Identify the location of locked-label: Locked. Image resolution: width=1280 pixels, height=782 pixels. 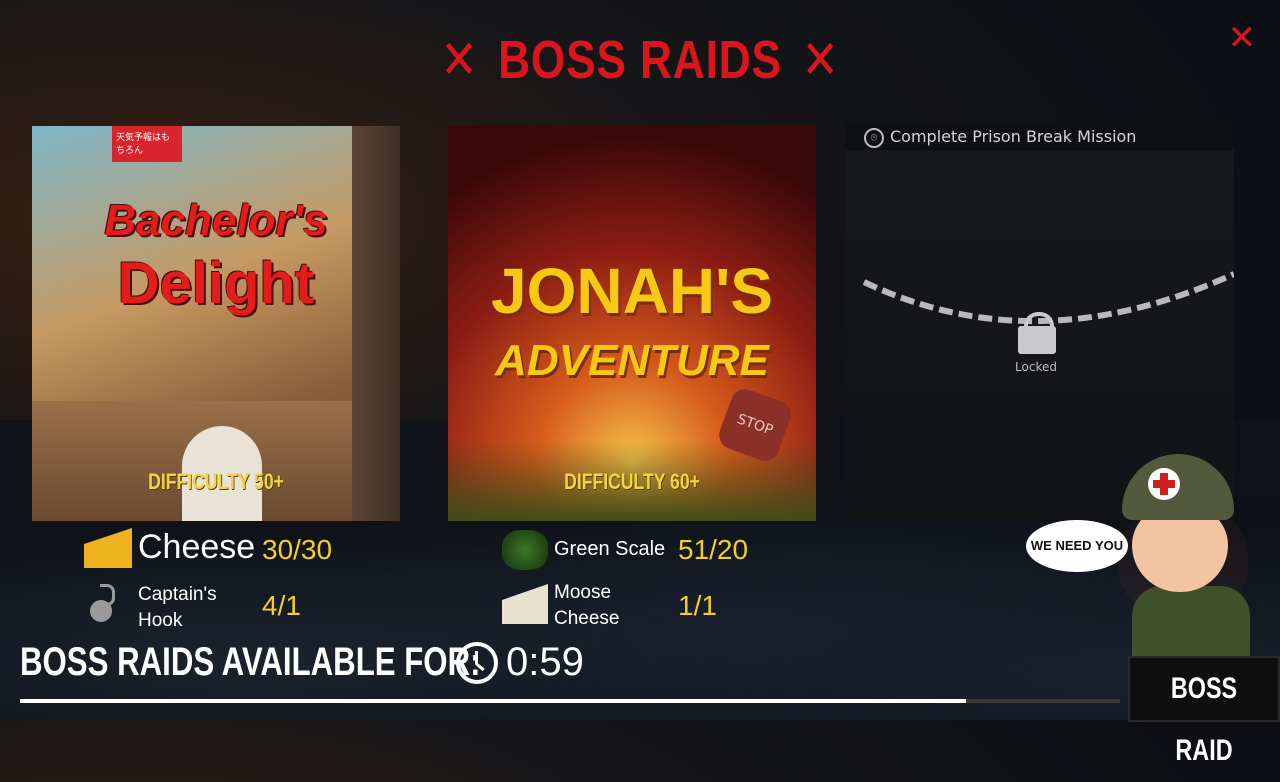
(1036, 367).